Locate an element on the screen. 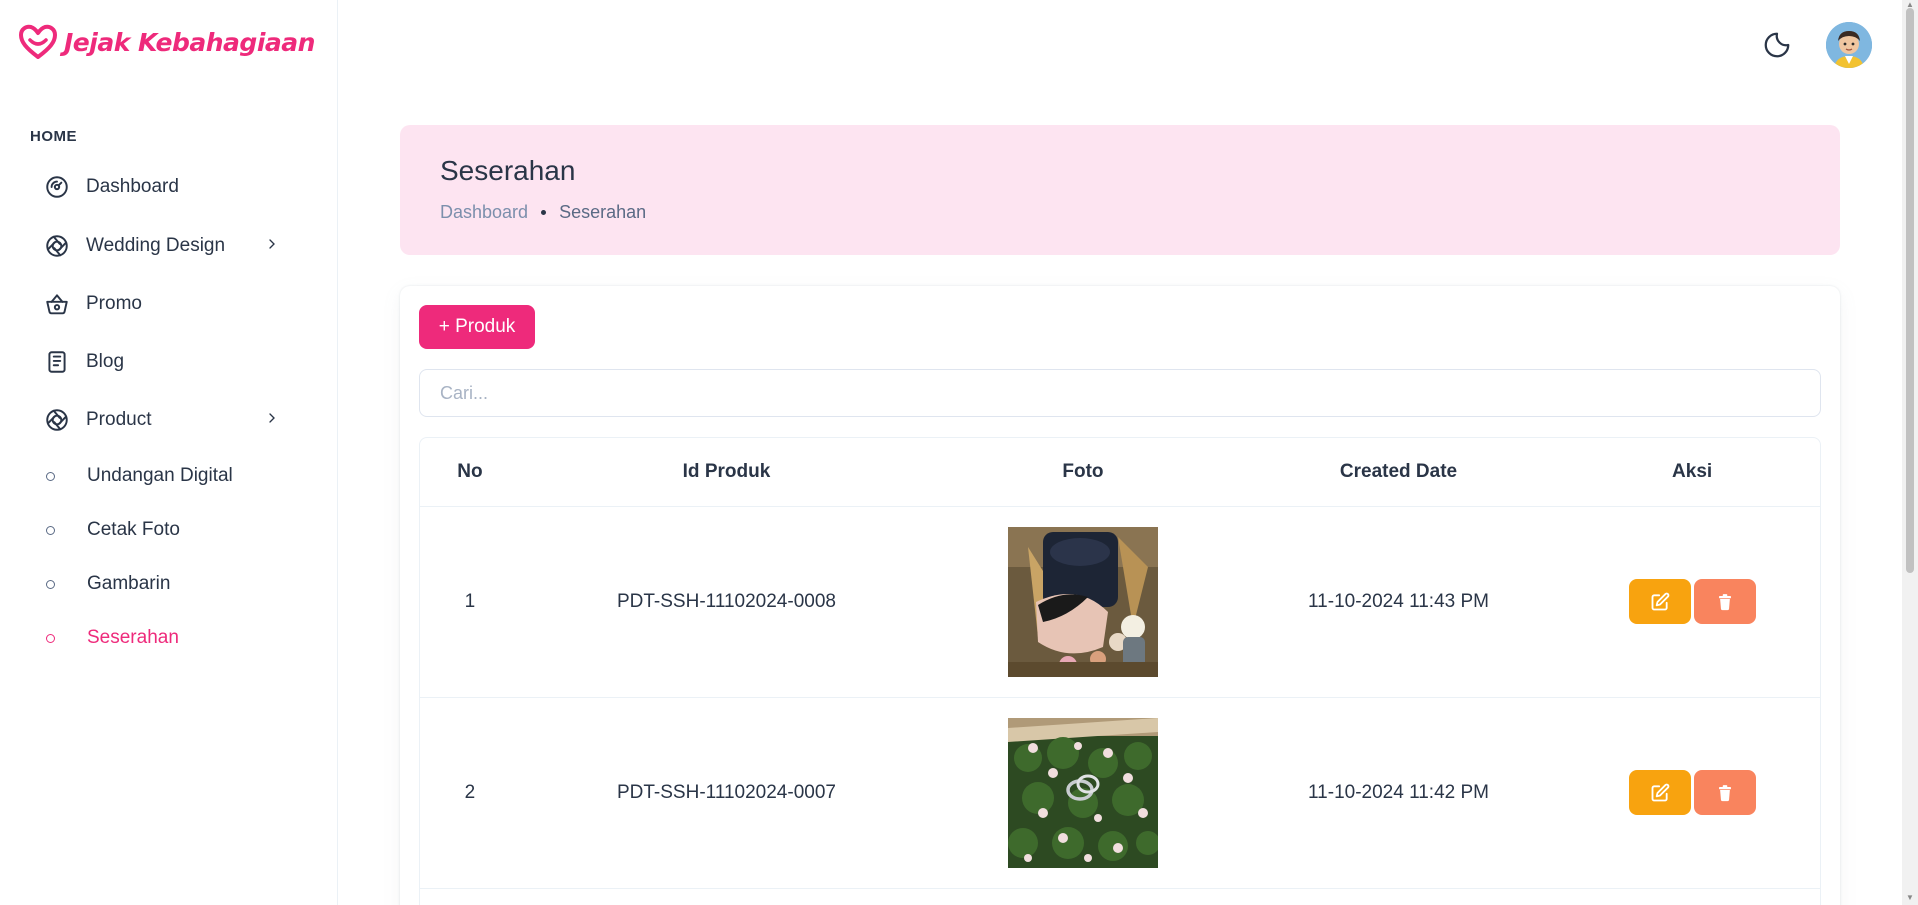  sidebar-subitem-label: Undangan Digital is located at coordinates (160, 475).